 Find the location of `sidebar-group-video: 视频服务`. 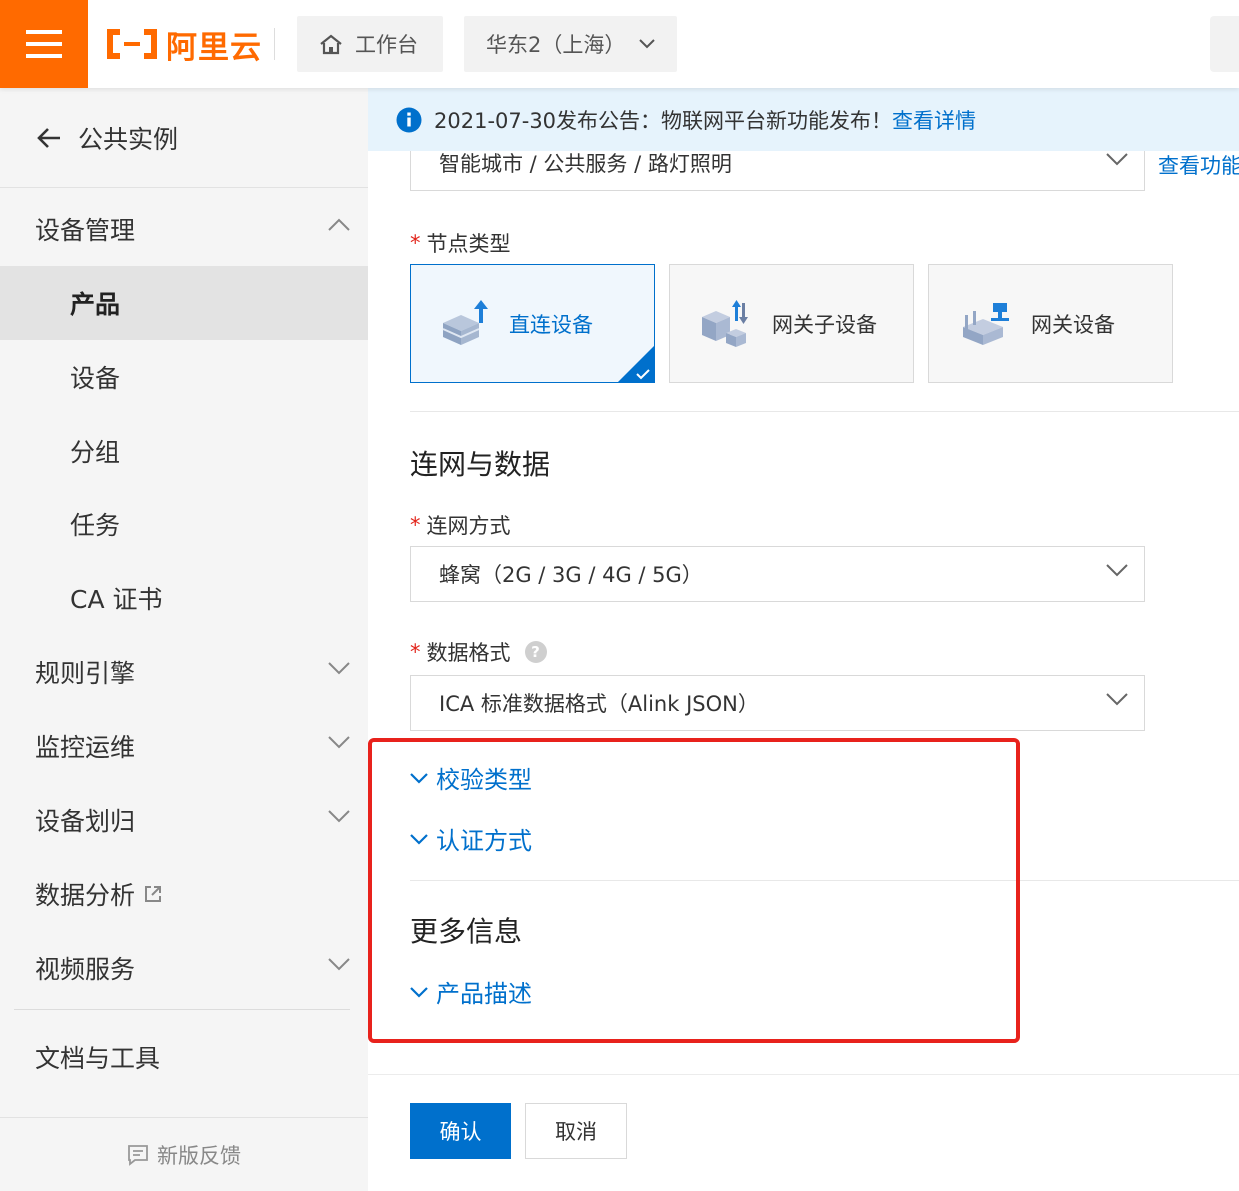

sidebar-group-video: 视频服务 is located at coordinates (184, 968).